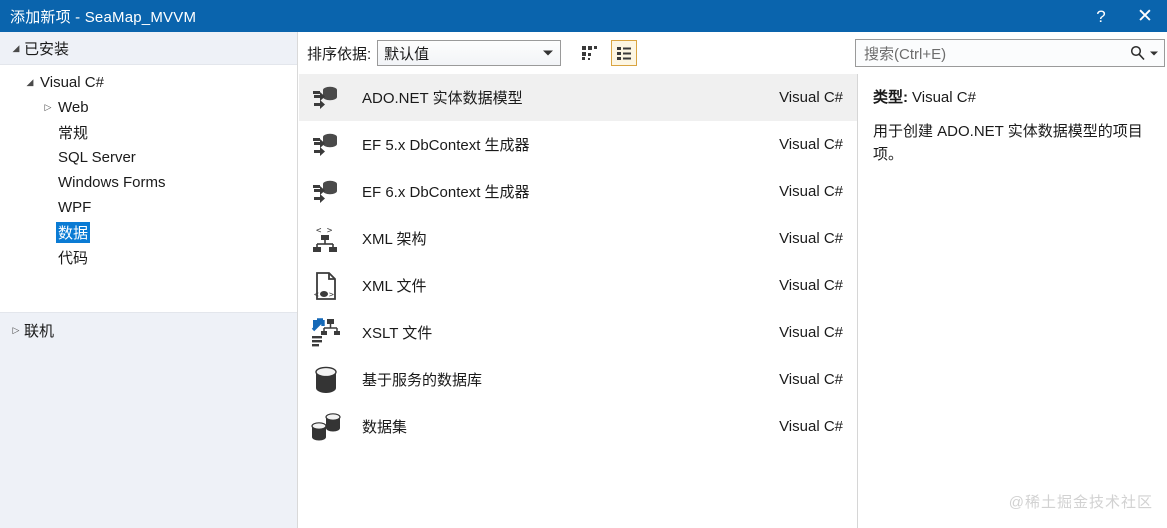  What do you see at coordinates (148, 157) in the screenshot?
I see `tree-item-sql-server: SQL Server` at bounding box center [148, 157].